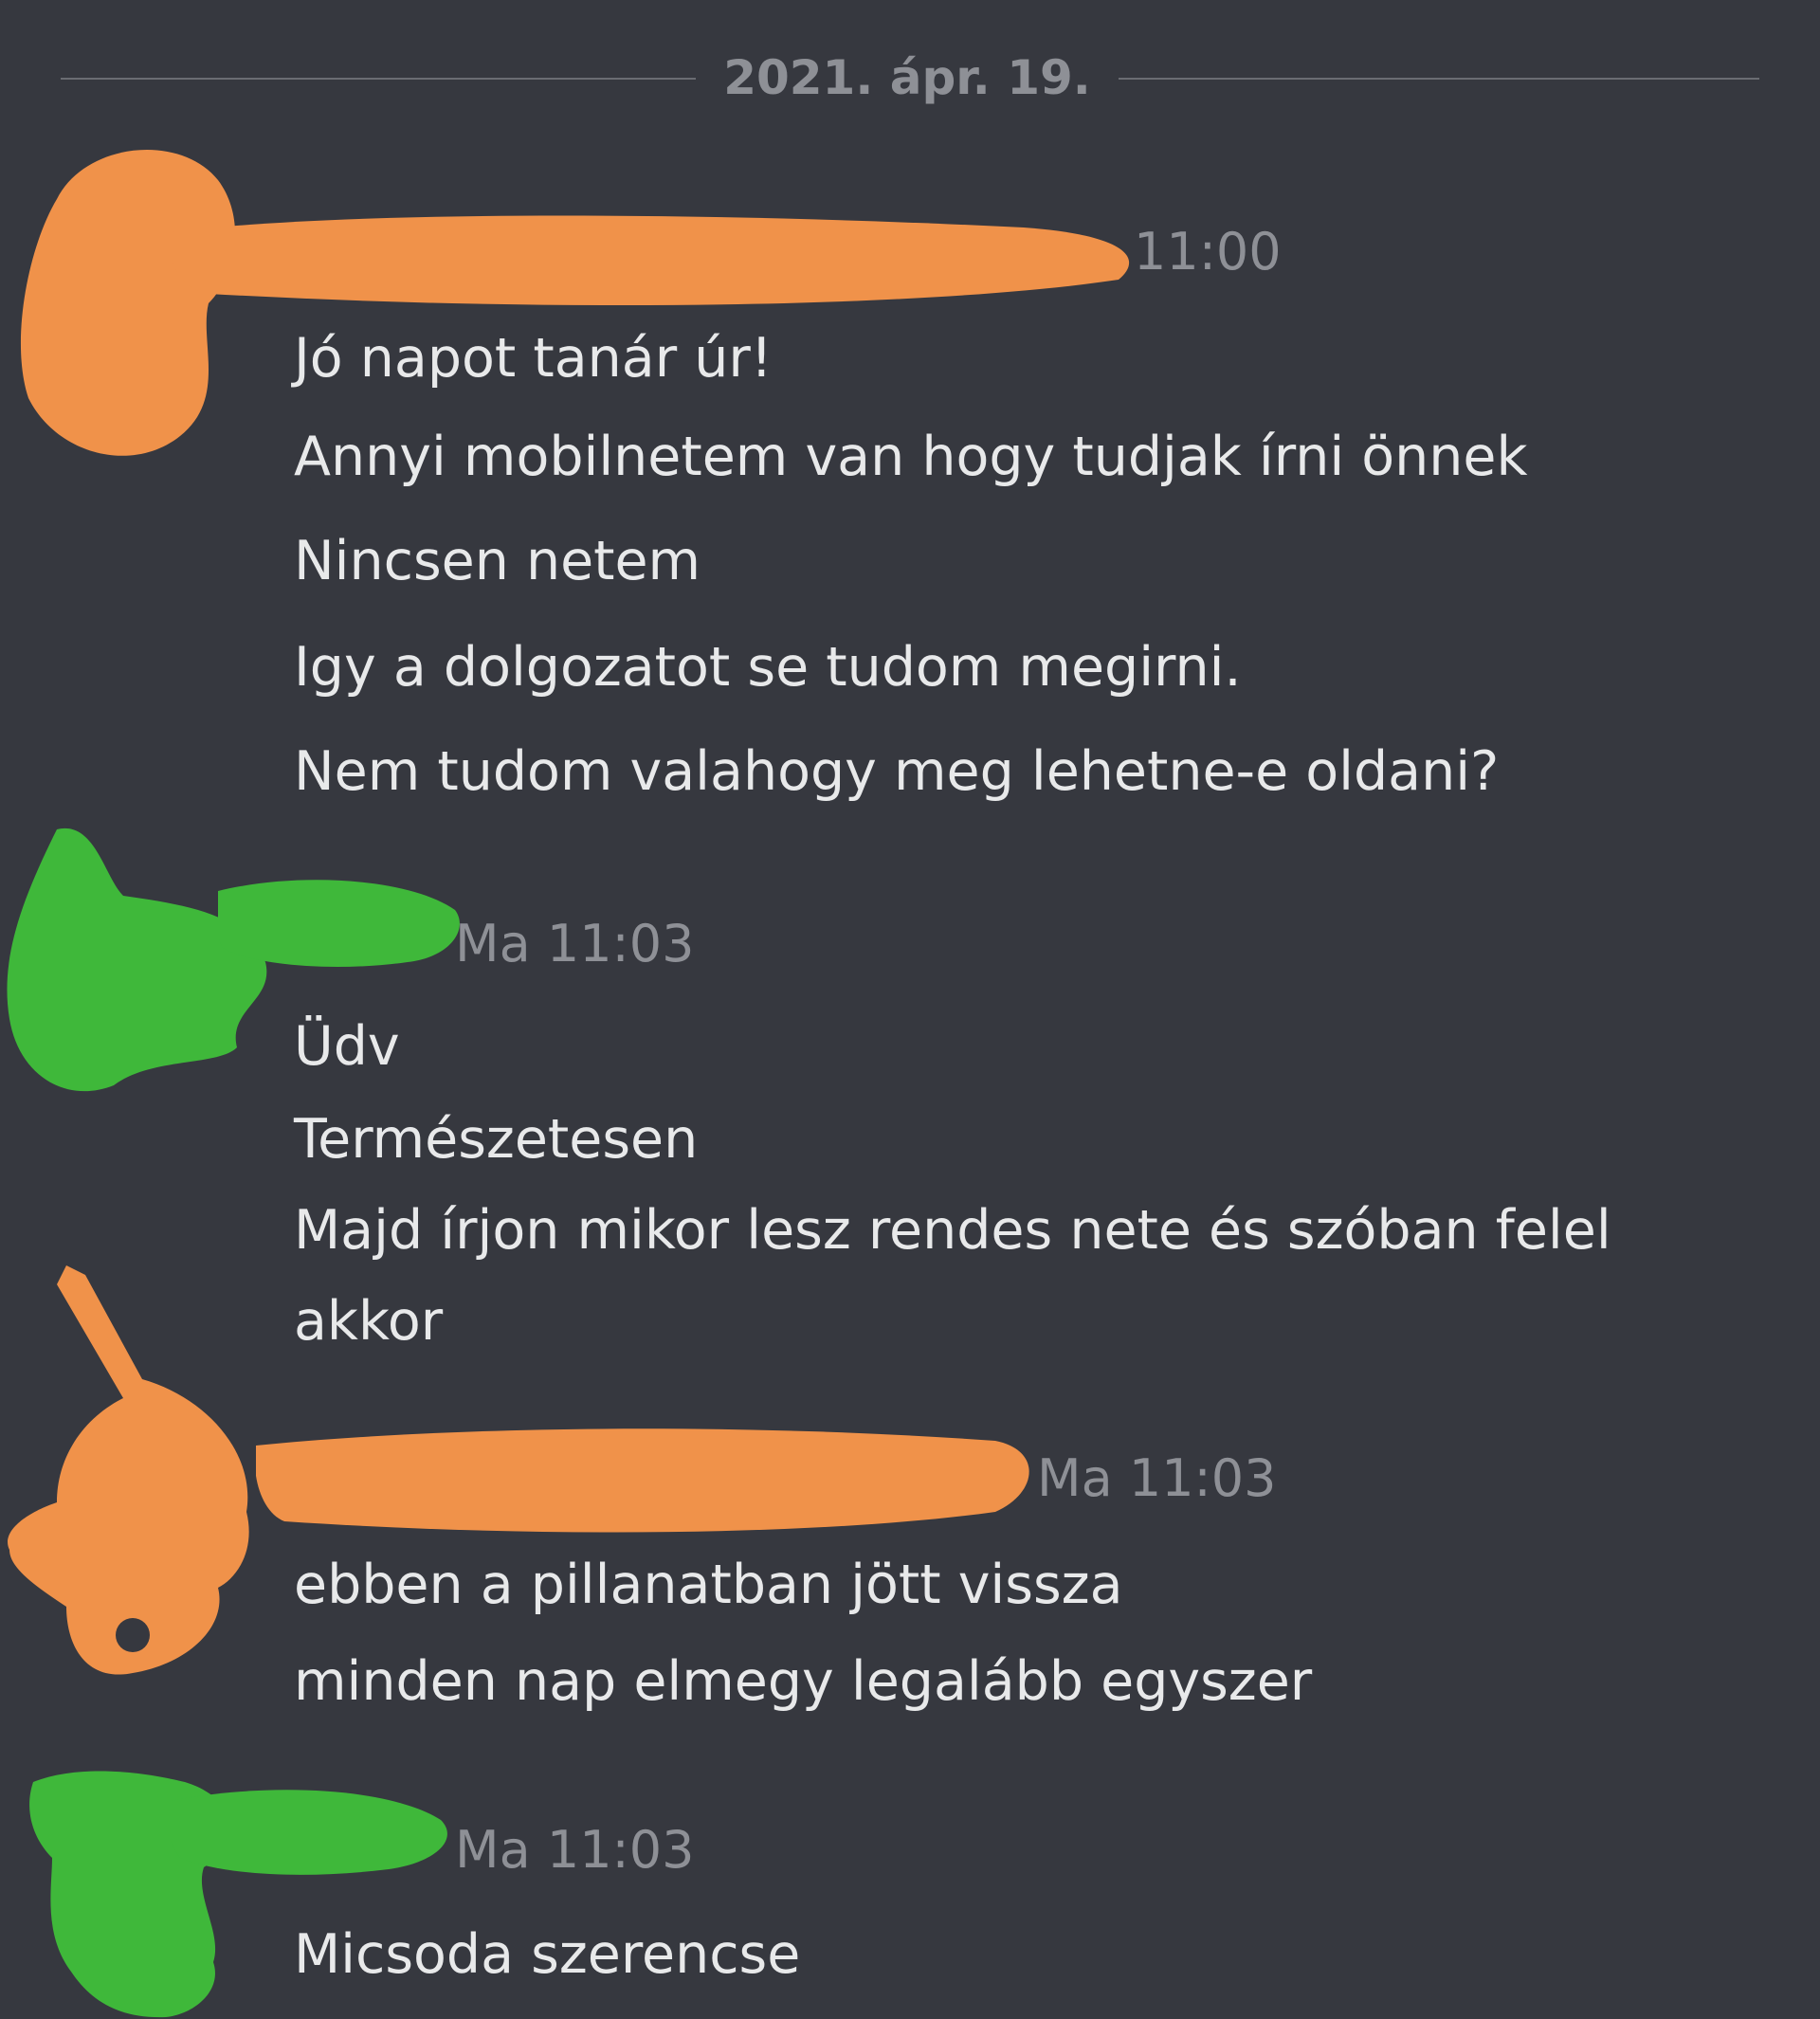 The image size is (1820, 2019). I want to click on message-line: Jó napot tanár úr!, so click(533, 358).